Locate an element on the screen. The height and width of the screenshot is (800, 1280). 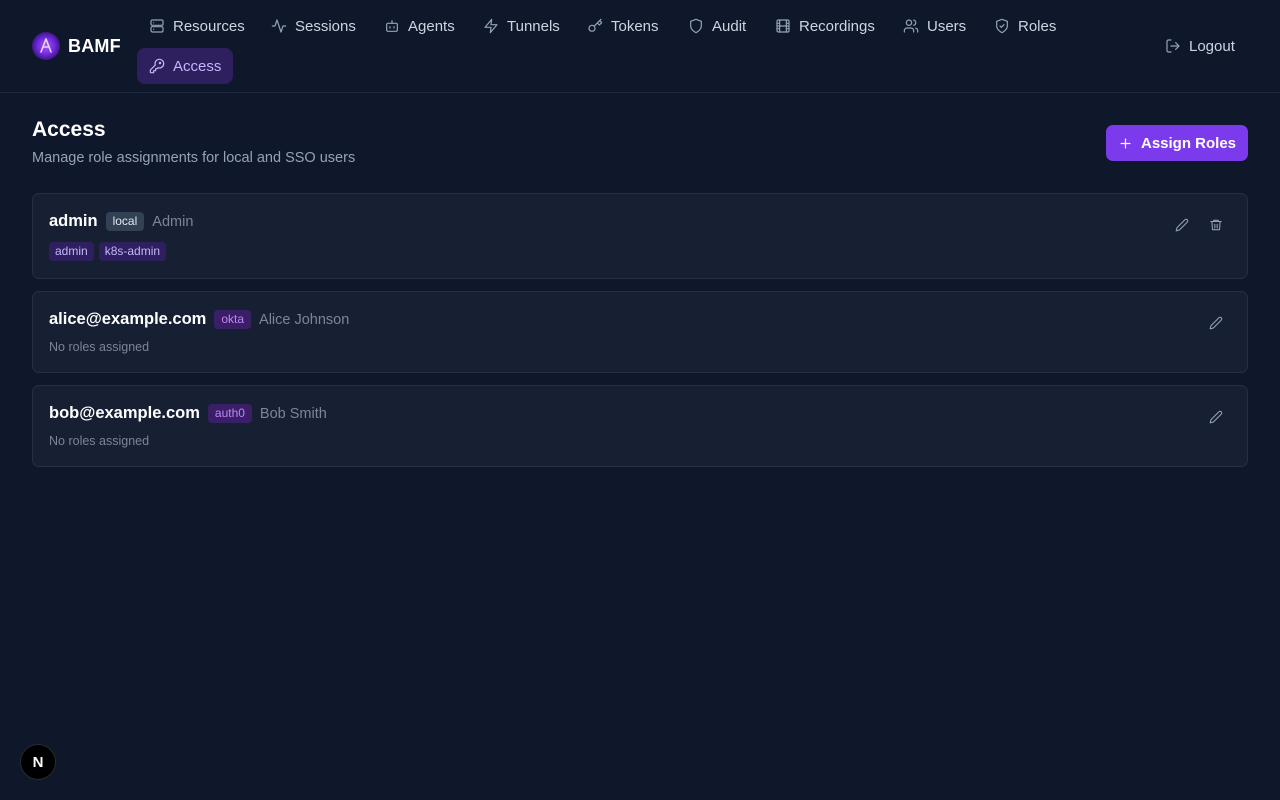
nav-label: Tunnels is located at coordinates (533, 26).